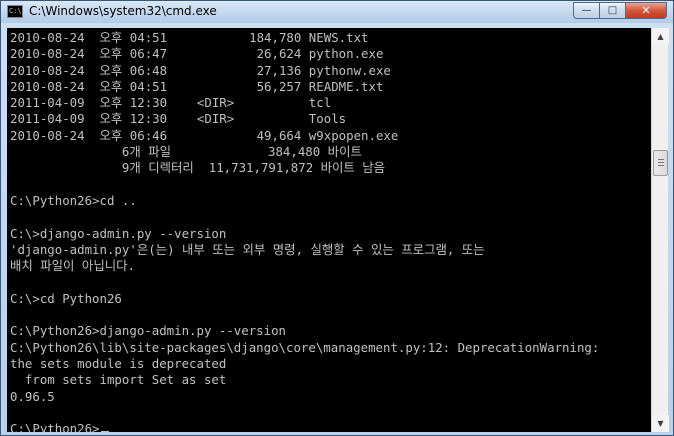 The height and width of the screenshot is (436, 674). What do you see at coordinates (148, 331) in the screenshot?
I see `console-line: C:\Python26>django-admin.py --version` at bounding box center [148, 331].